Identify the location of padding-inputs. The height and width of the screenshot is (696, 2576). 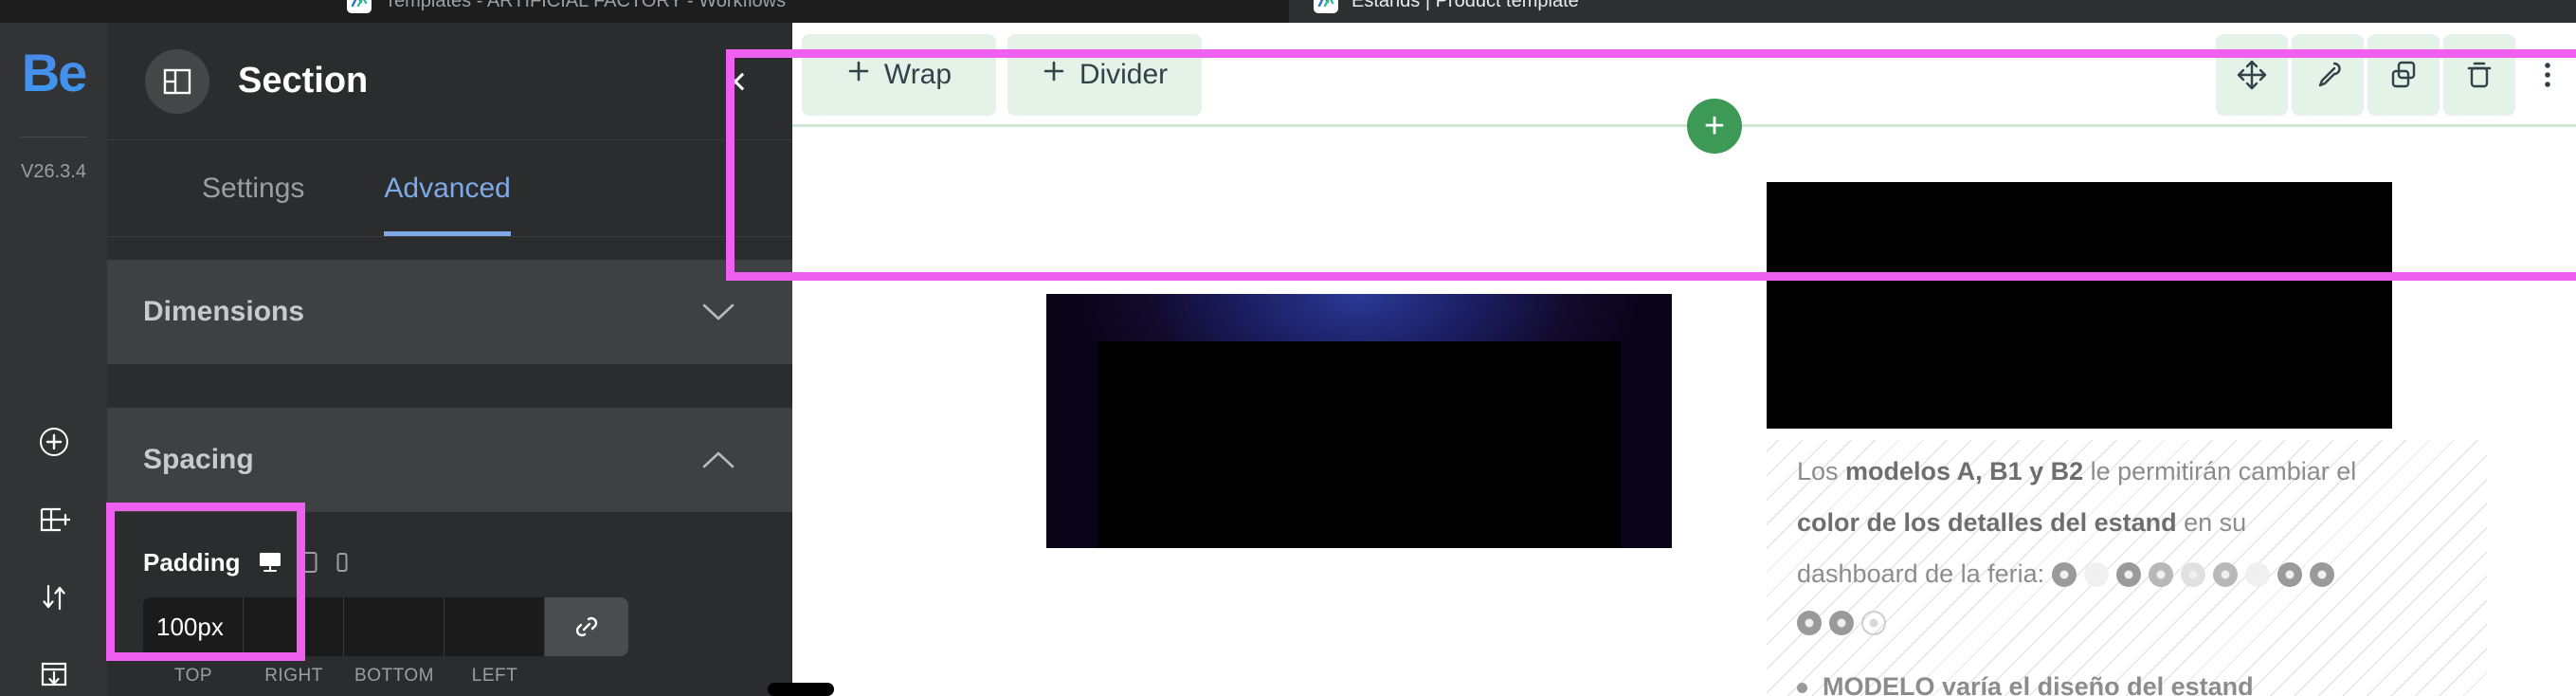
(385, 626).